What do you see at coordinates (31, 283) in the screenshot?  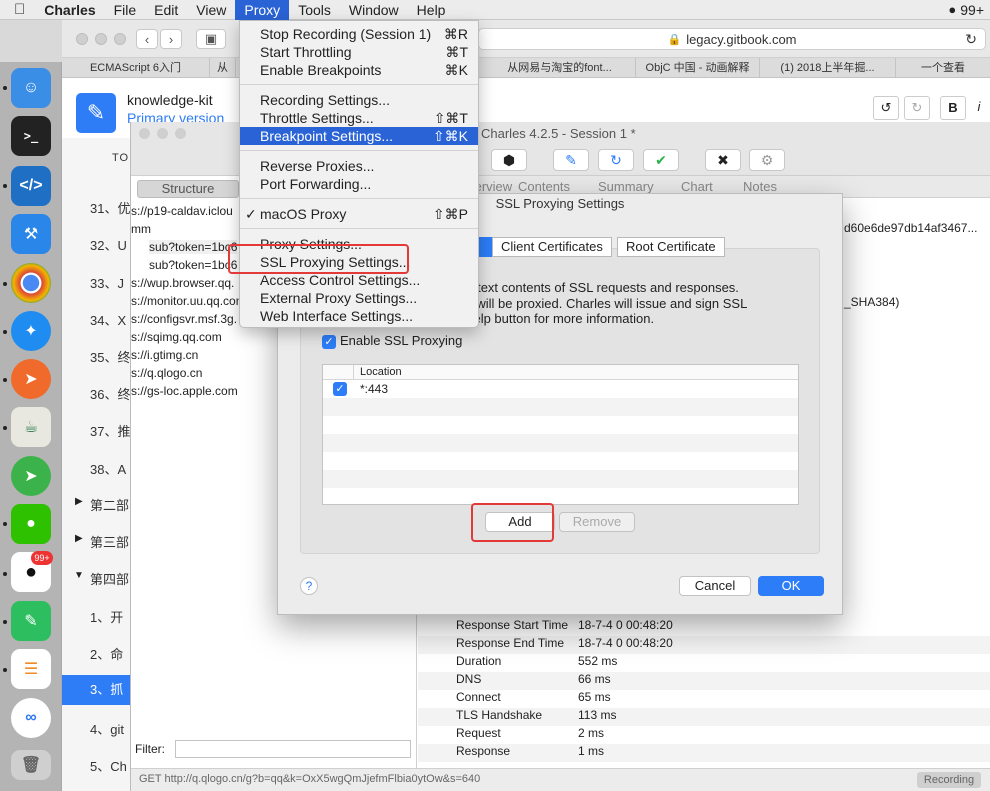 I see `chrome-icon` at bounding box center [31, 283].